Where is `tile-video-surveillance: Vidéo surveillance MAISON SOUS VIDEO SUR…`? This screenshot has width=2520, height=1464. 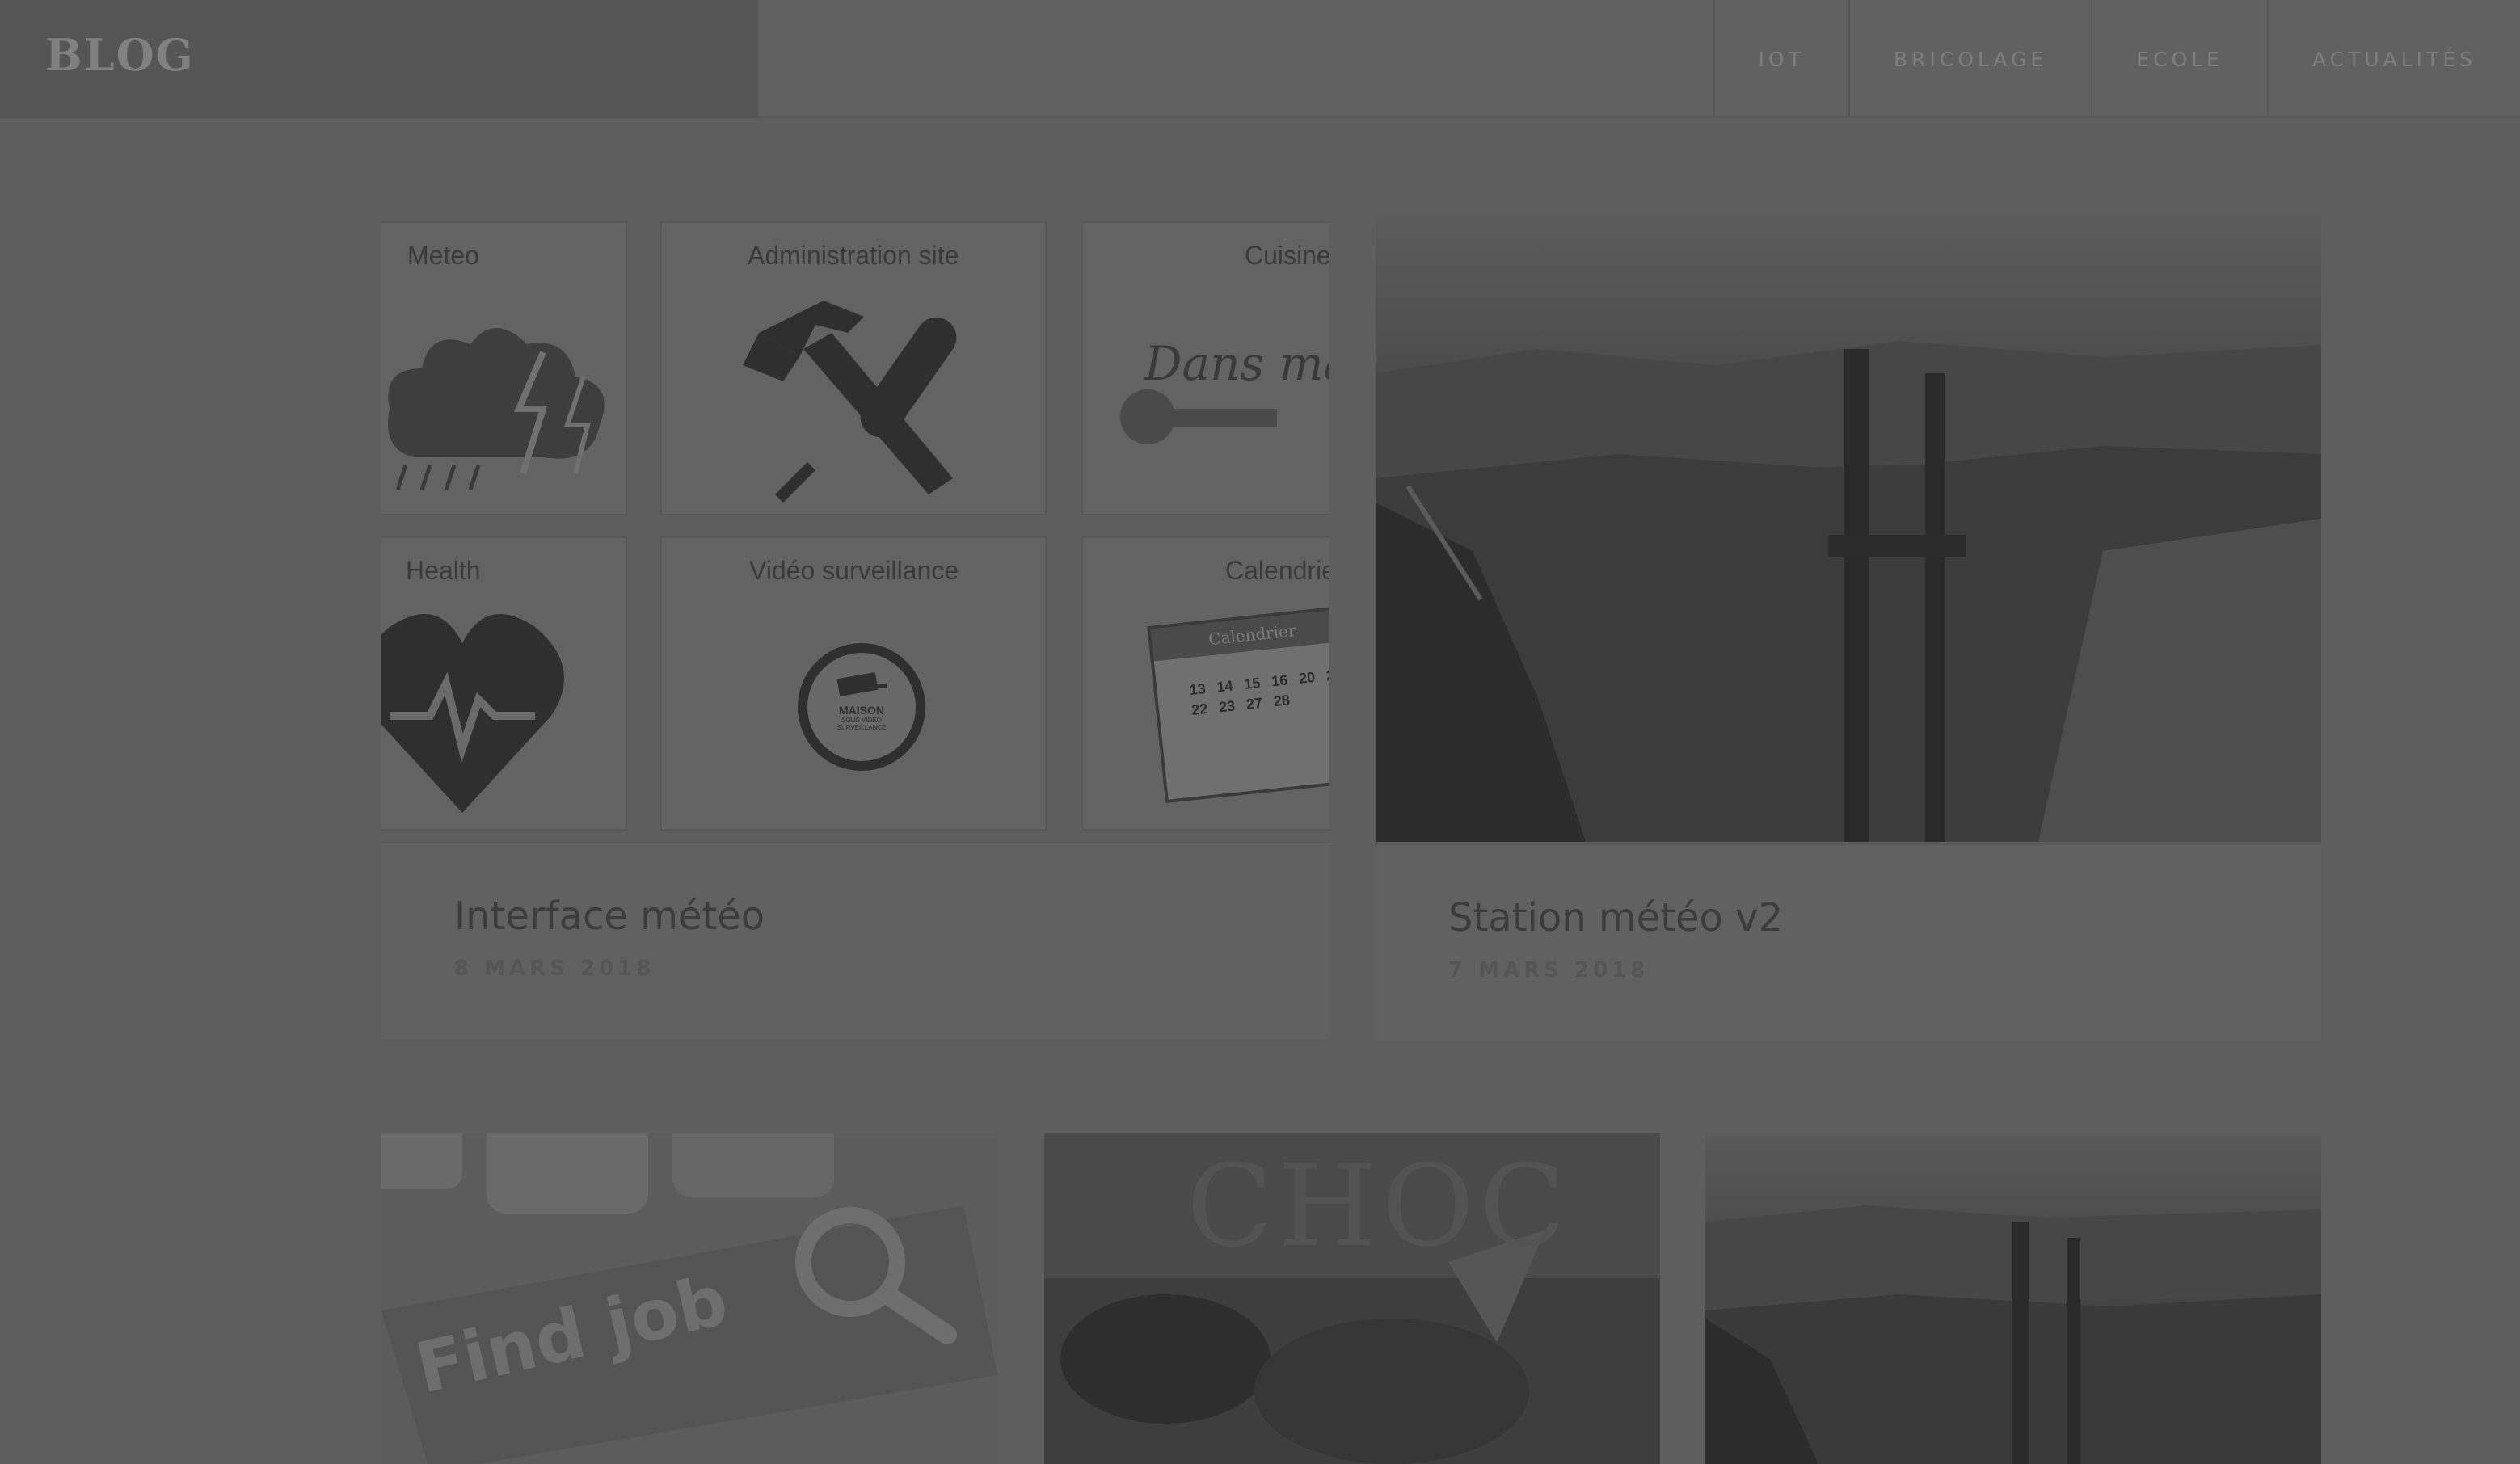
tile-video-surveillance: Vidéo surveillance MAISON SOUS VIDEO SUR… is located at coordinates (854, 683).